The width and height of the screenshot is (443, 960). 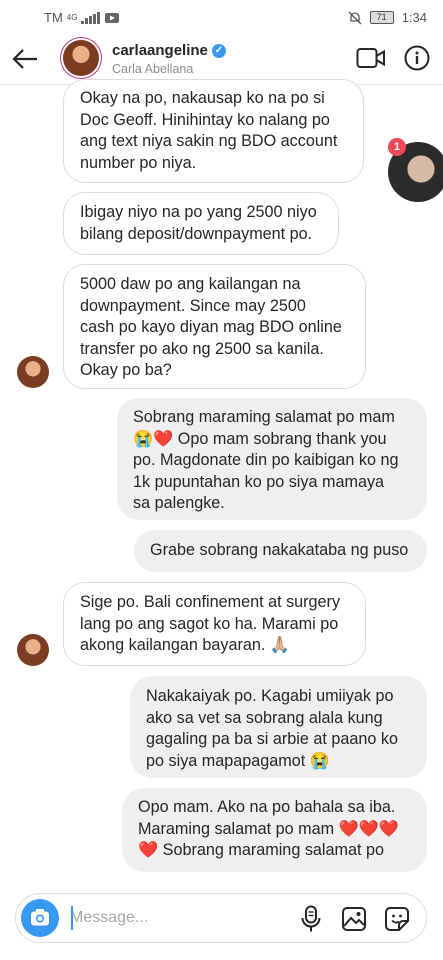 I want to click on camera-button, so click(x=40, y=918).